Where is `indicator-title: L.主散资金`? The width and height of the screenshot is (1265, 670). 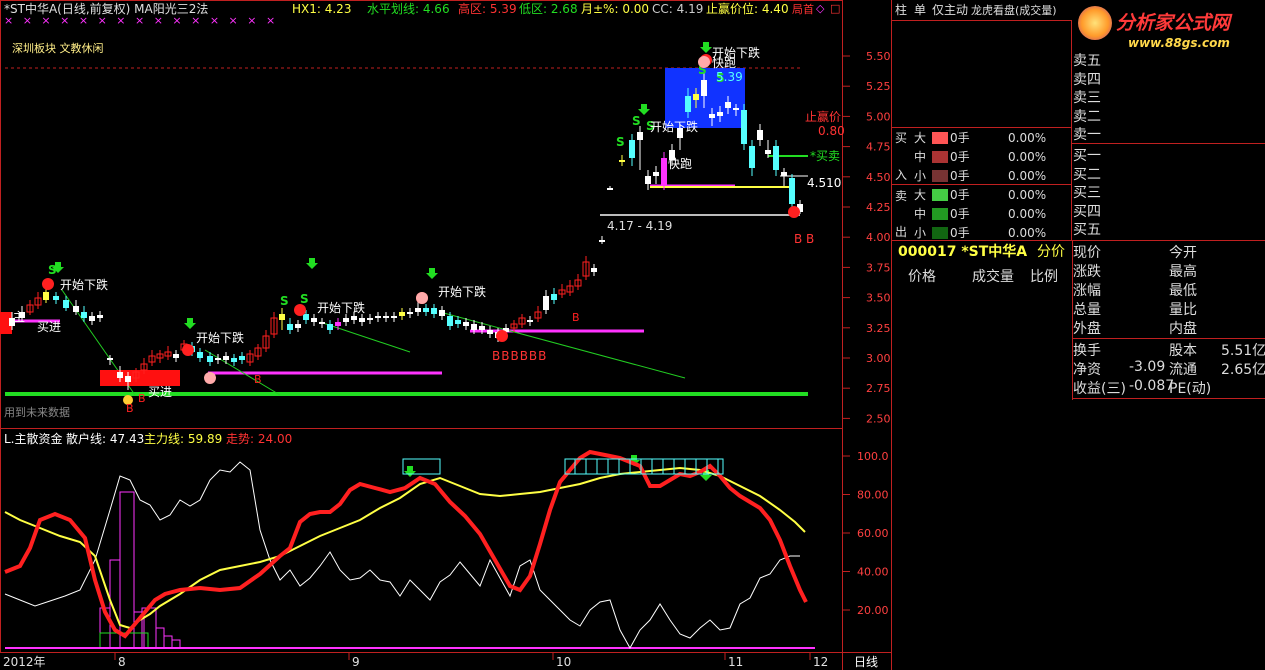
indicator-title: L.主散资金 is located at coordinates (33, 439).